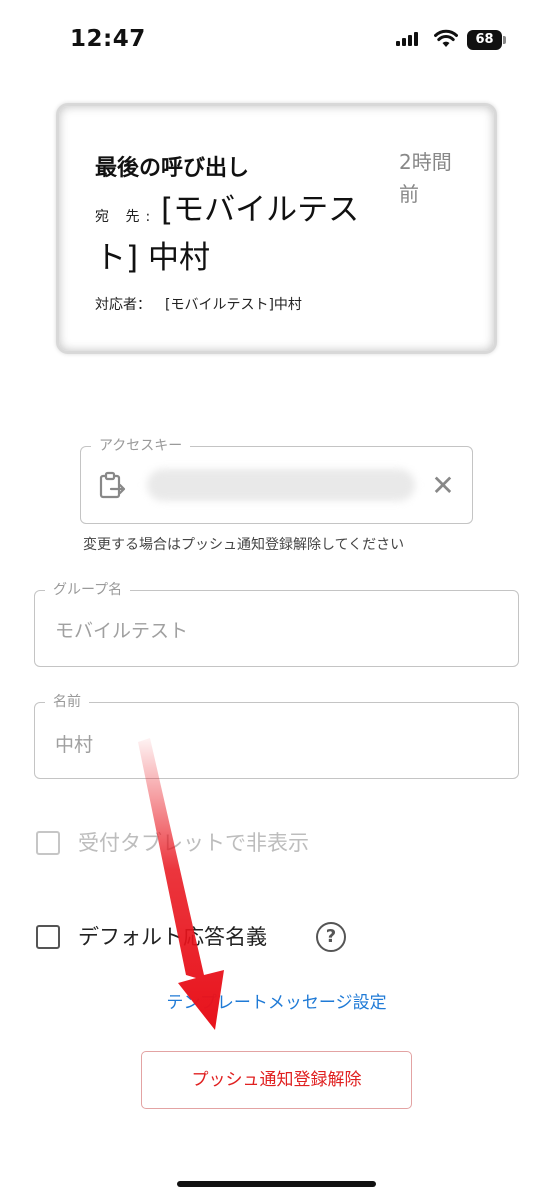 The image size is (553, 1200). I want to click on group-name-label: グループ名, so click(88, 590).